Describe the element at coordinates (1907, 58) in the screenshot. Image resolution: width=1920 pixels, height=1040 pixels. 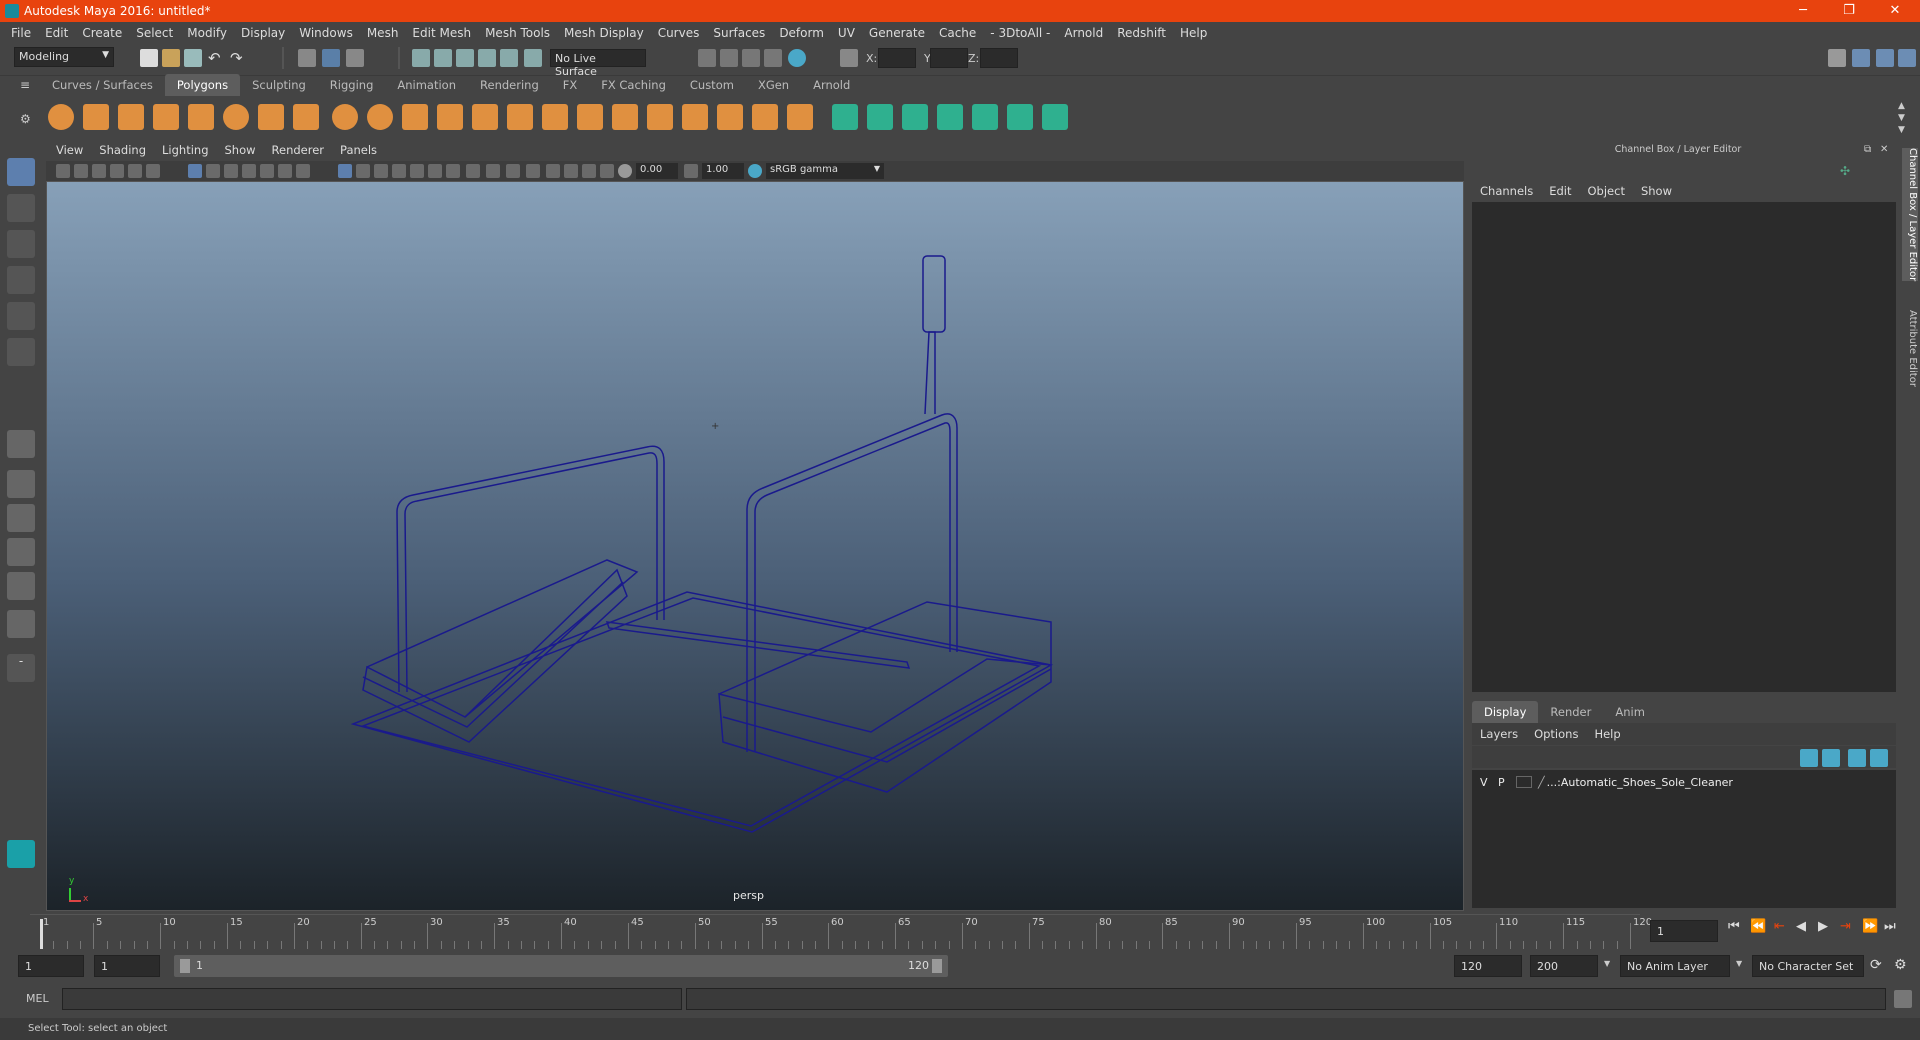
I see `toggle-attribute-editor-icon` at that location.